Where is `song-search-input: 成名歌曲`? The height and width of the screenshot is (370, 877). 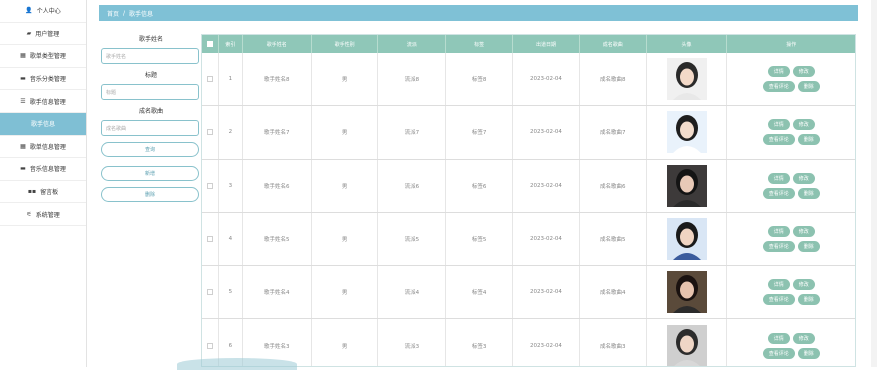 song-search-input: 成名歌曲 is located at coordinates (150, 128).